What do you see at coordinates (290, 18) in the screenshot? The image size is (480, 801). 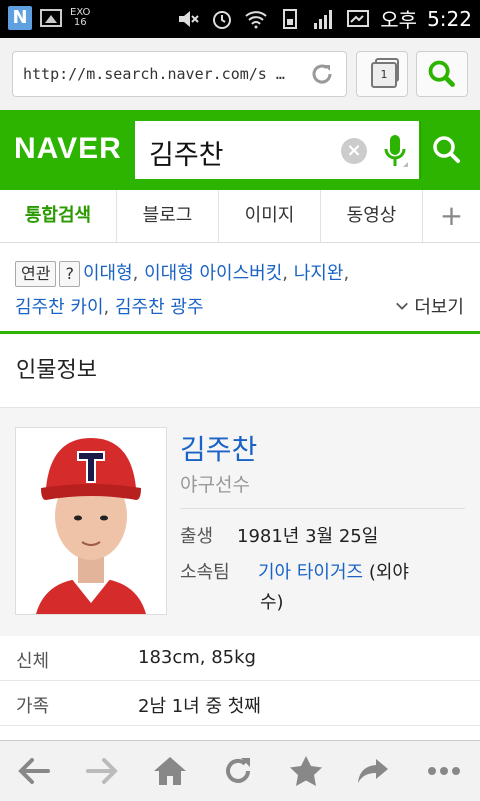 I see `sim-icon` at bounding box center [290, 18].